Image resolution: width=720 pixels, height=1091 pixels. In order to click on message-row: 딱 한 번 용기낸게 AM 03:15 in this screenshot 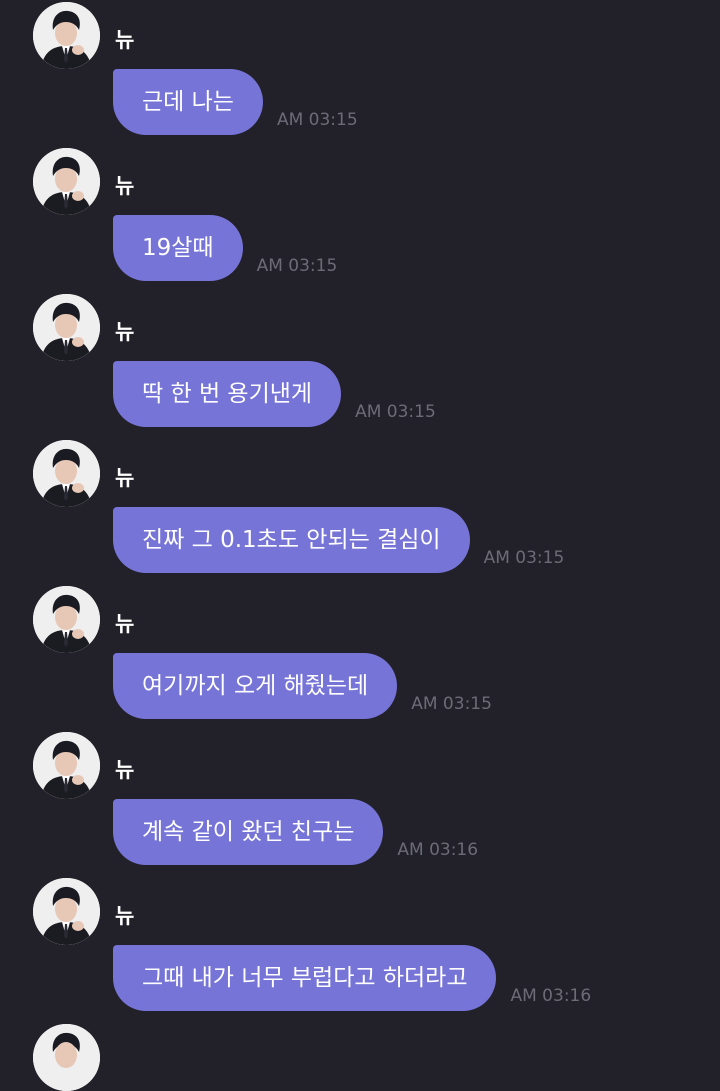, I will do `click(274, 394)`.